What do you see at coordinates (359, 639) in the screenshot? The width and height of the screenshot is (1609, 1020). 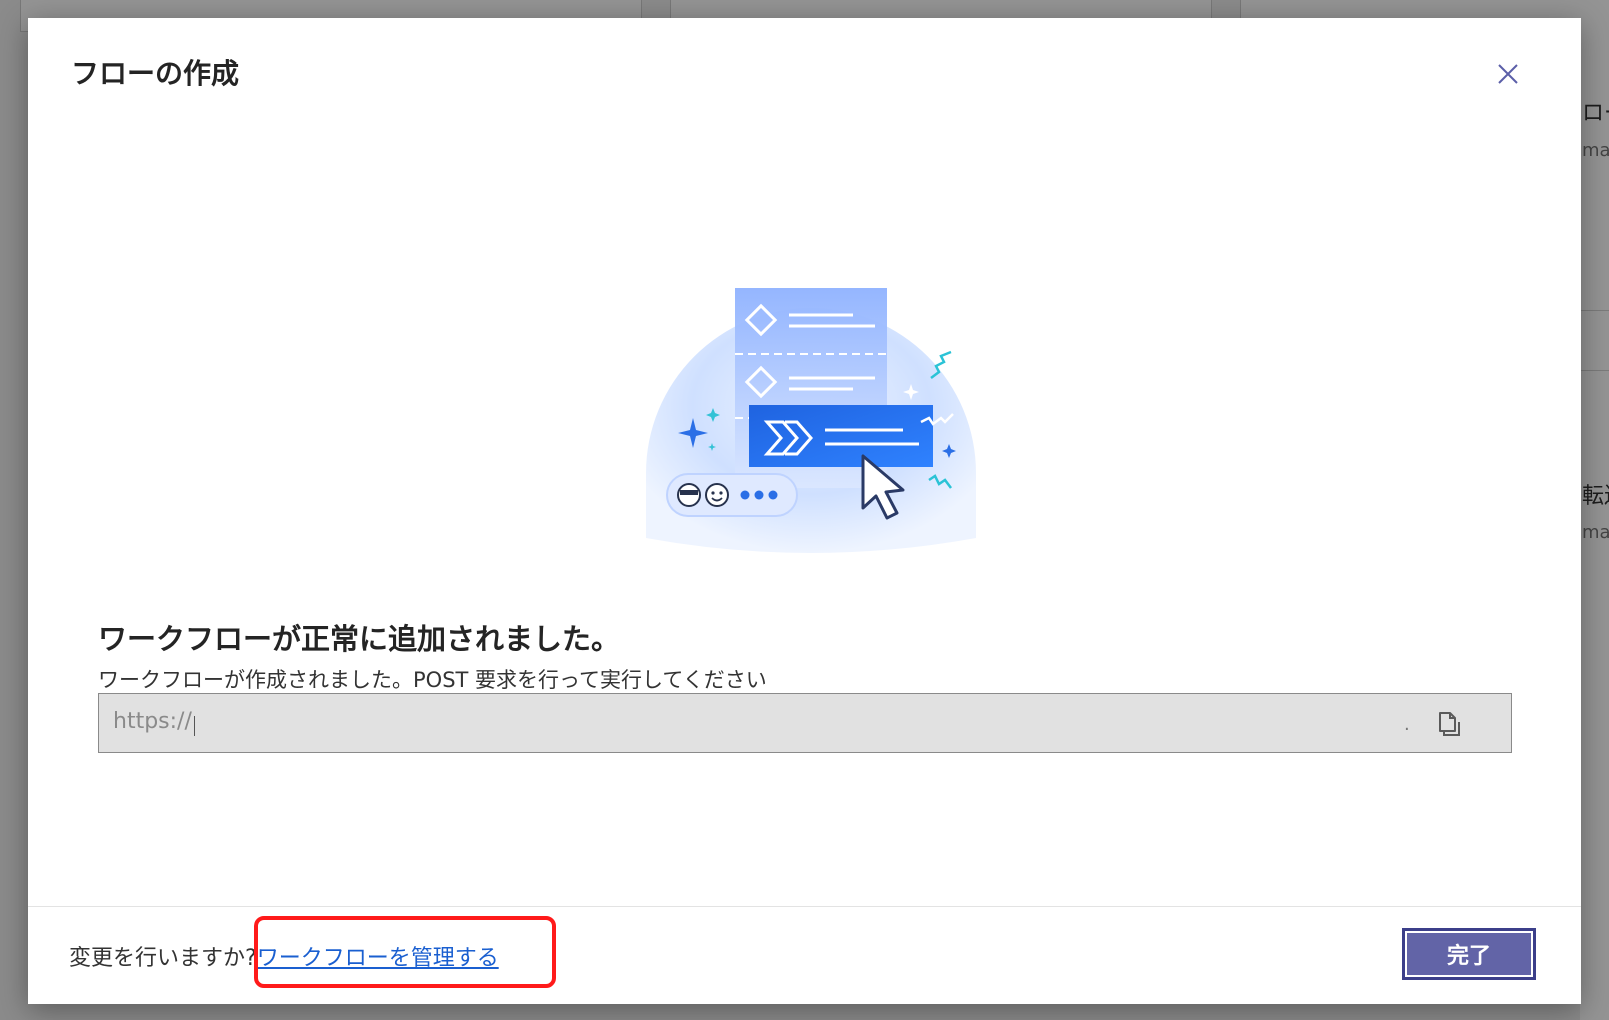 I see `success-title: ワークフローが正常に追加されました。` at bounding box center [359, 639].